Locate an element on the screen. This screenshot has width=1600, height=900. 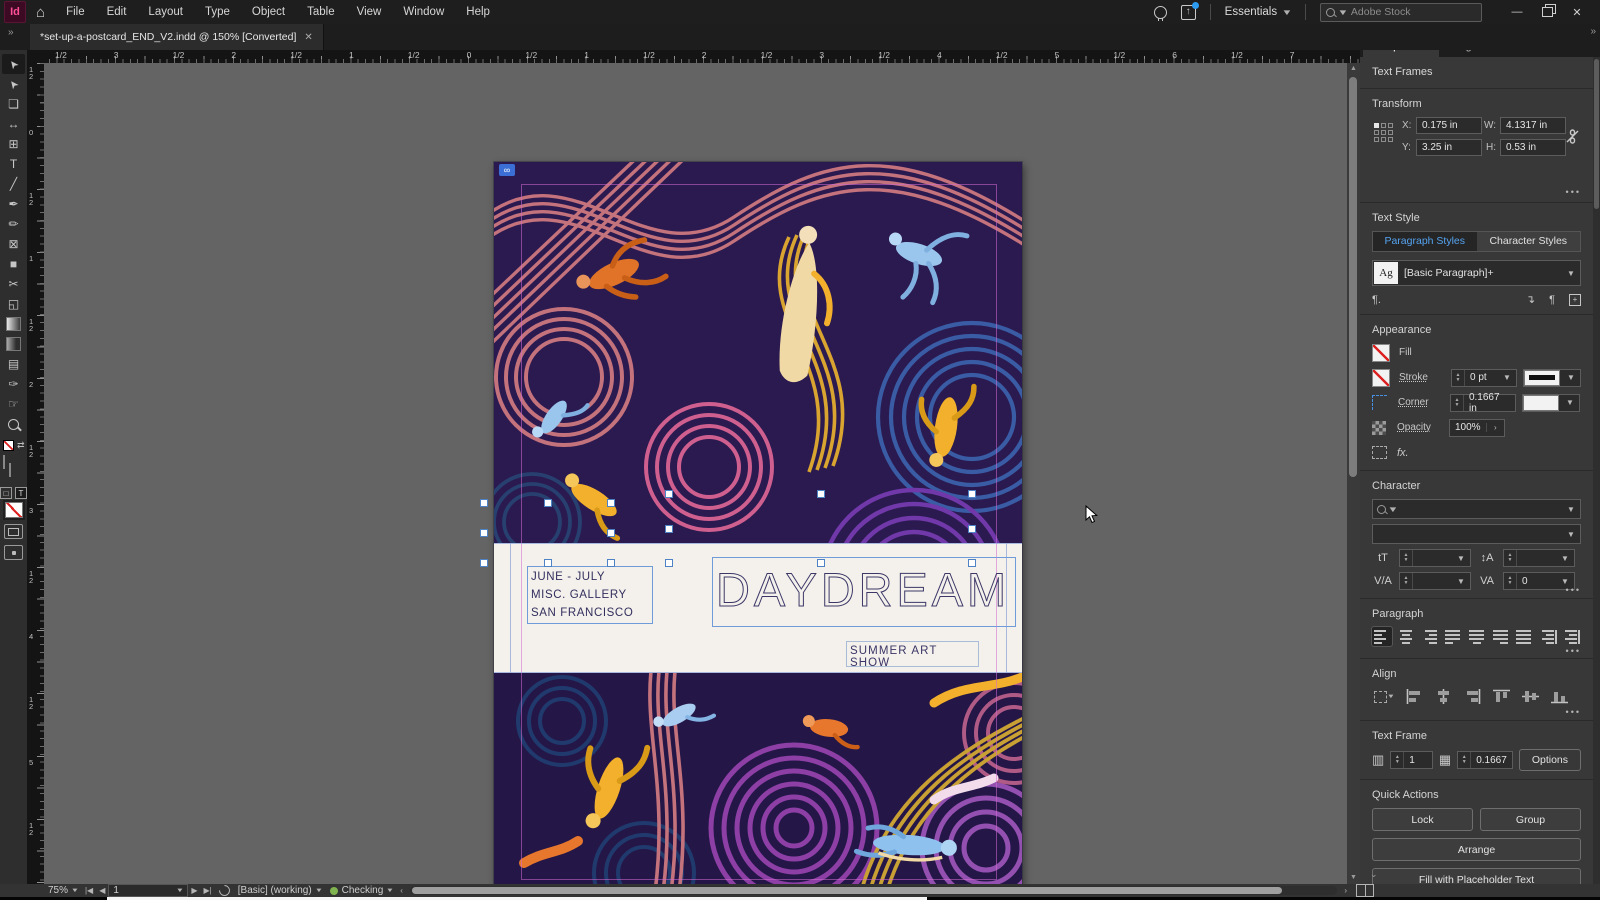
first-page-button: |◀ is located at coordinates (89, 890).